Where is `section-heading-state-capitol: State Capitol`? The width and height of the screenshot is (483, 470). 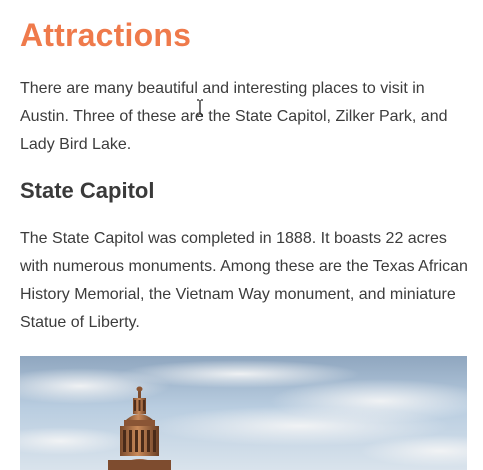 section-heading-state-capitol: State Capitol is located at coordinates (87, 190).